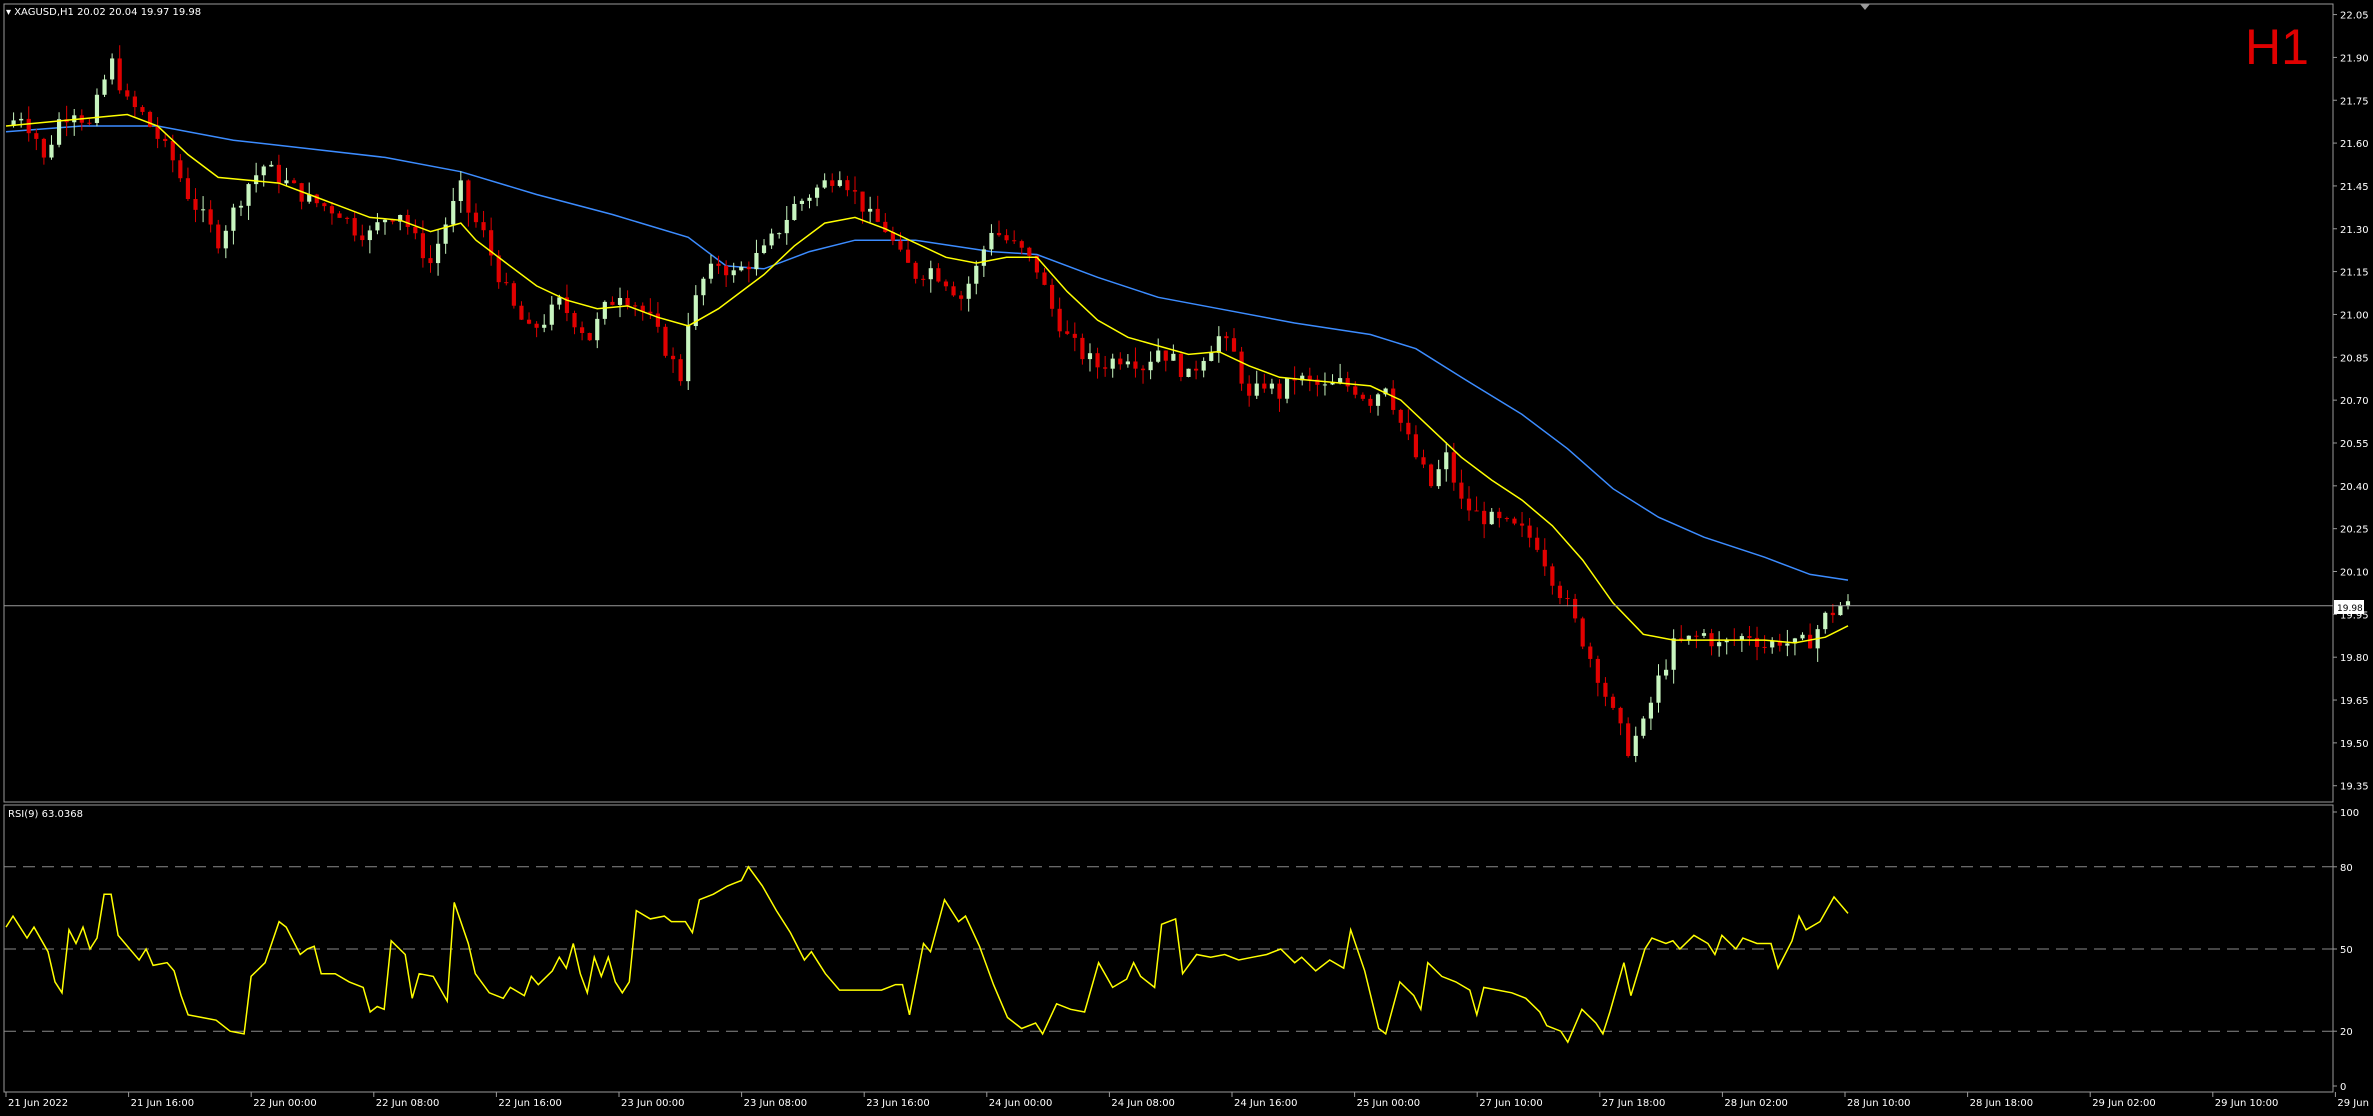 This screenshot has width=2373, height=1116. Describe the element at coordinates (2354, 358) in the screenshot. I see `price-tick-label: 20.85` at that location.